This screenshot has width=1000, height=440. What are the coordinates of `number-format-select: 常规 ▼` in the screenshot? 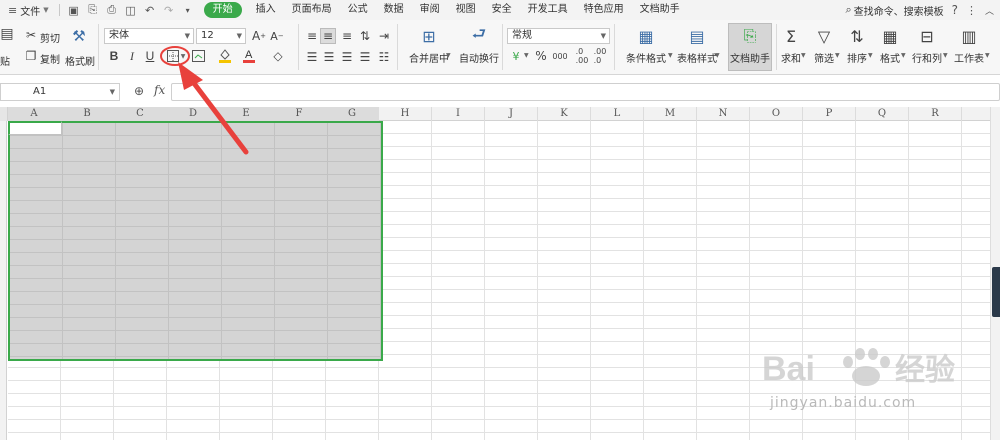 It's located at (558, 36).